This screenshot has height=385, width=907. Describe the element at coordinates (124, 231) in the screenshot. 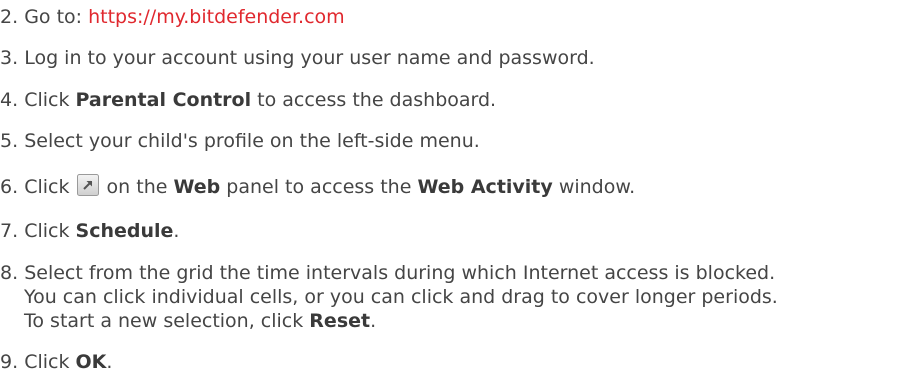

I see `schedule-label: Schedule` at that location.